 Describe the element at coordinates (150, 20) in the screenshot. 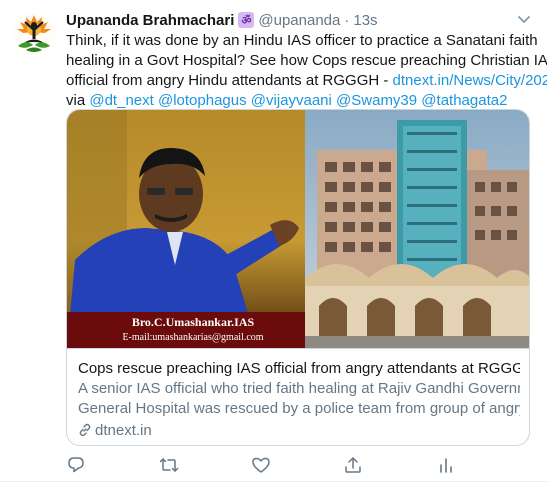

I see `display-name: Upananda Brahmachari` at that location.